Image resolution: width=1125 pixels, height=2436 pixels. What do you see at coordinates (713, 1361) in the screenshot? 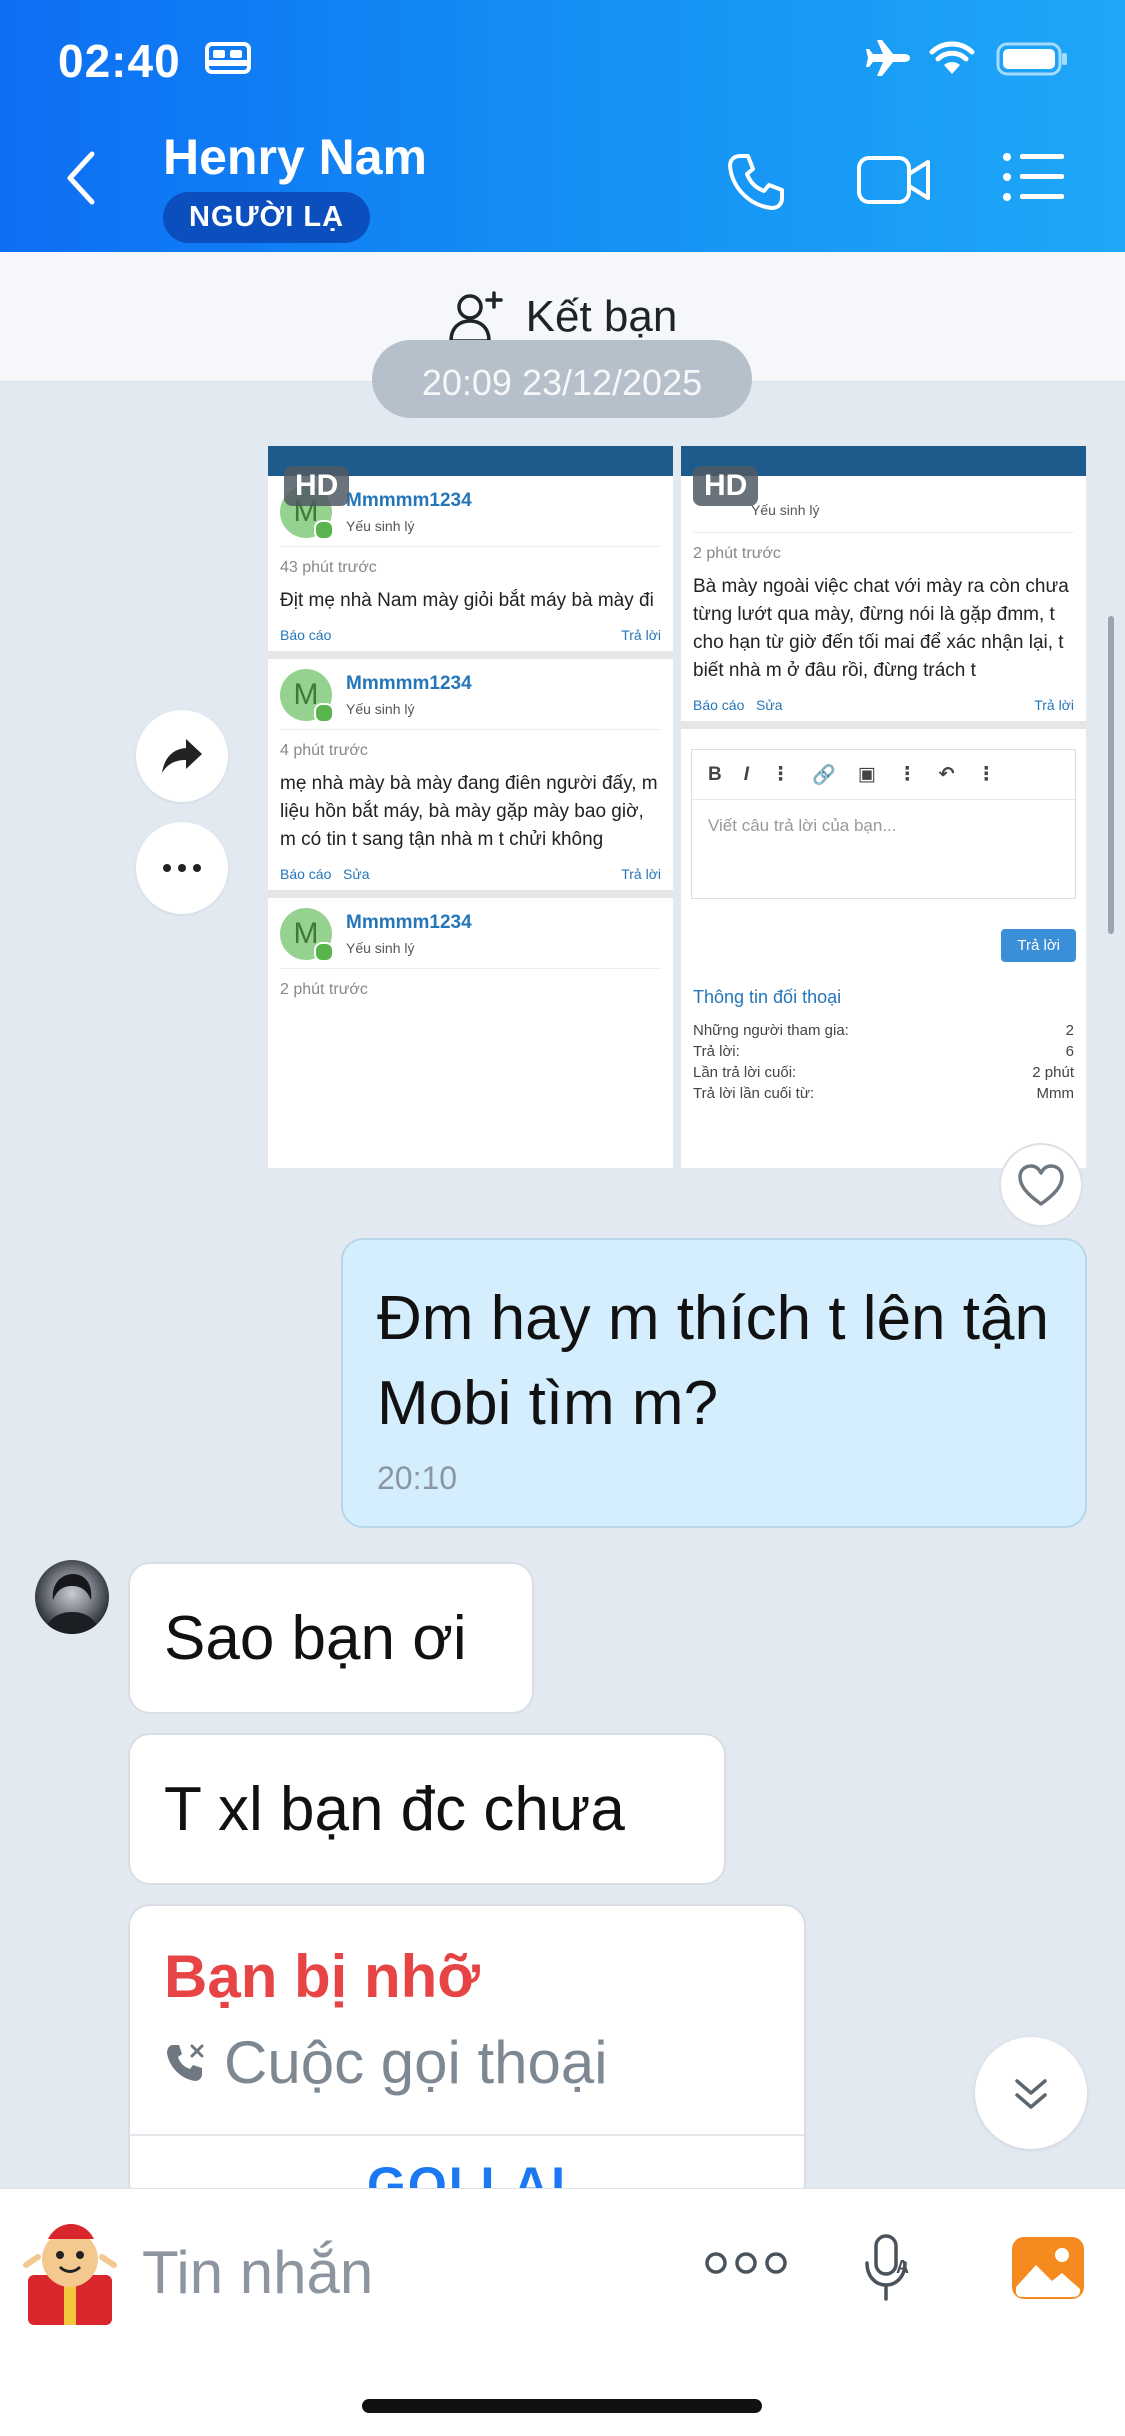
I see `message-text: Đm hay m thích t lên tận Mobi tìm m?` at bounding box center [713, 1361].